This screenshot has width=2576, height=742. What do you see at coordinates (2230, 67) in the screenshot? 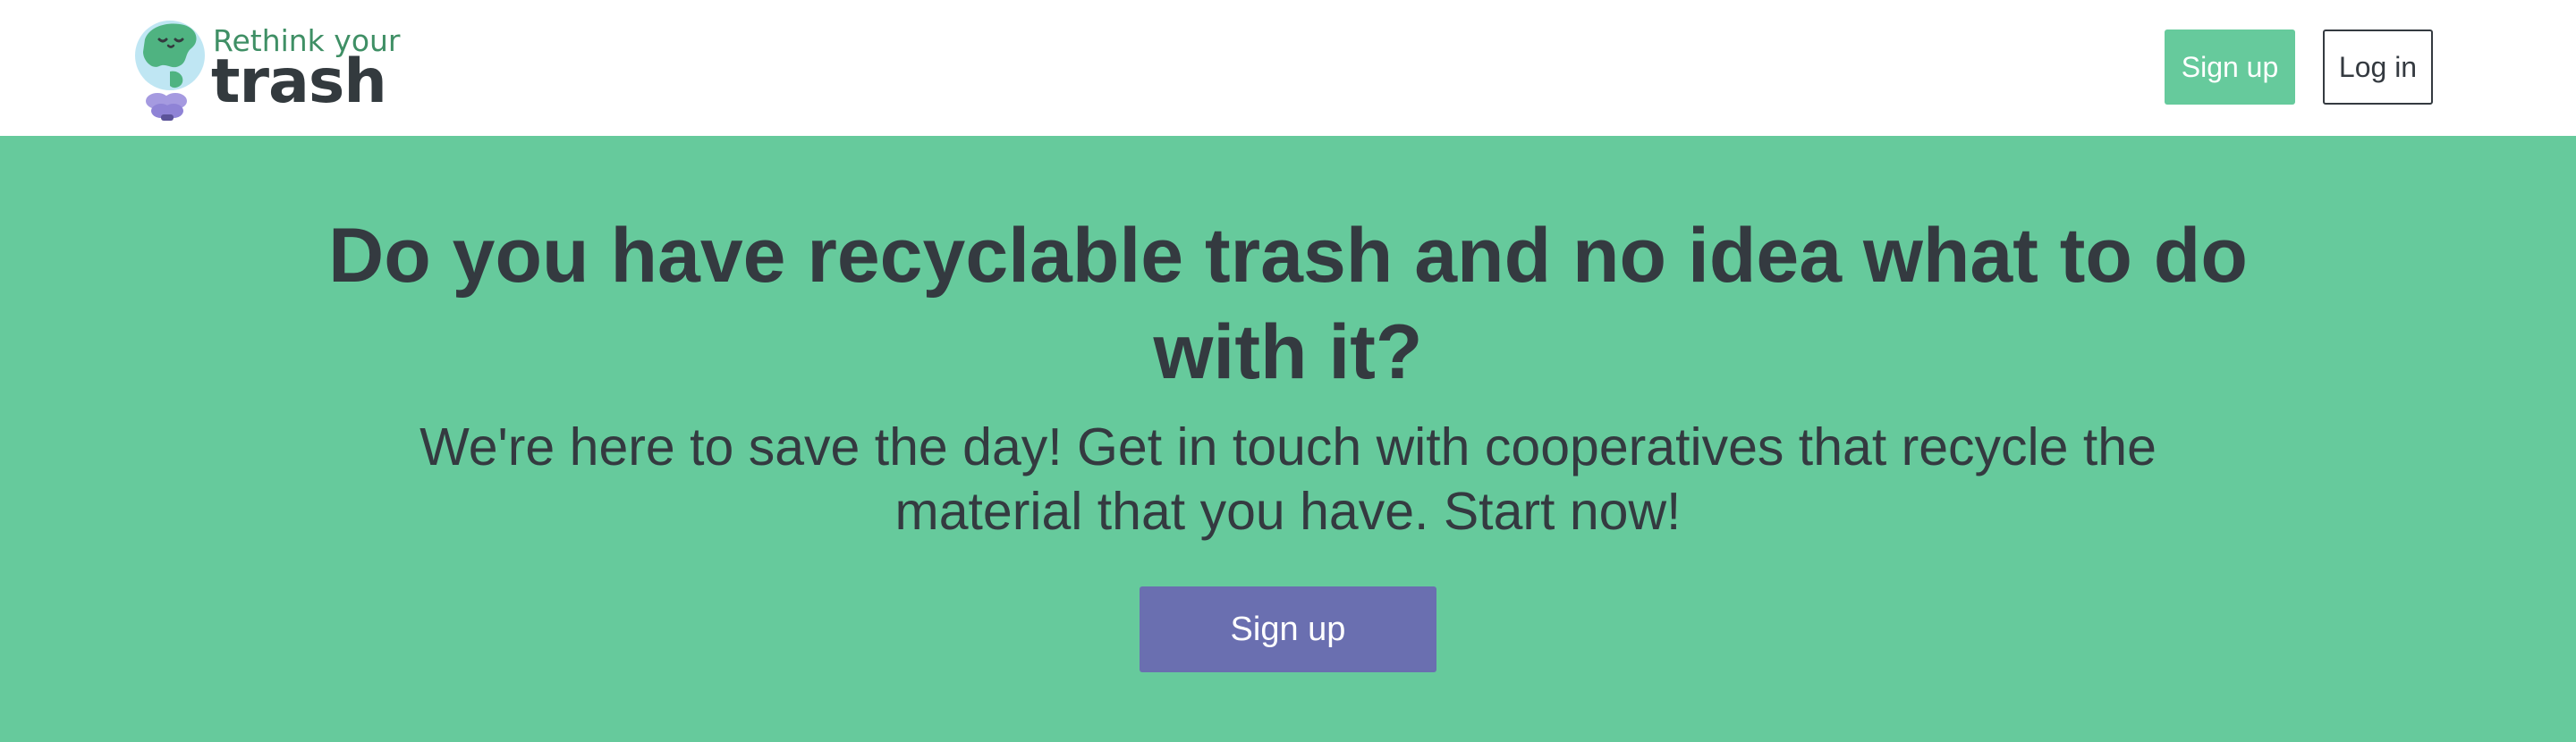
I see `nav-signup-button: Sign up` at bounding box center [2230, 67].